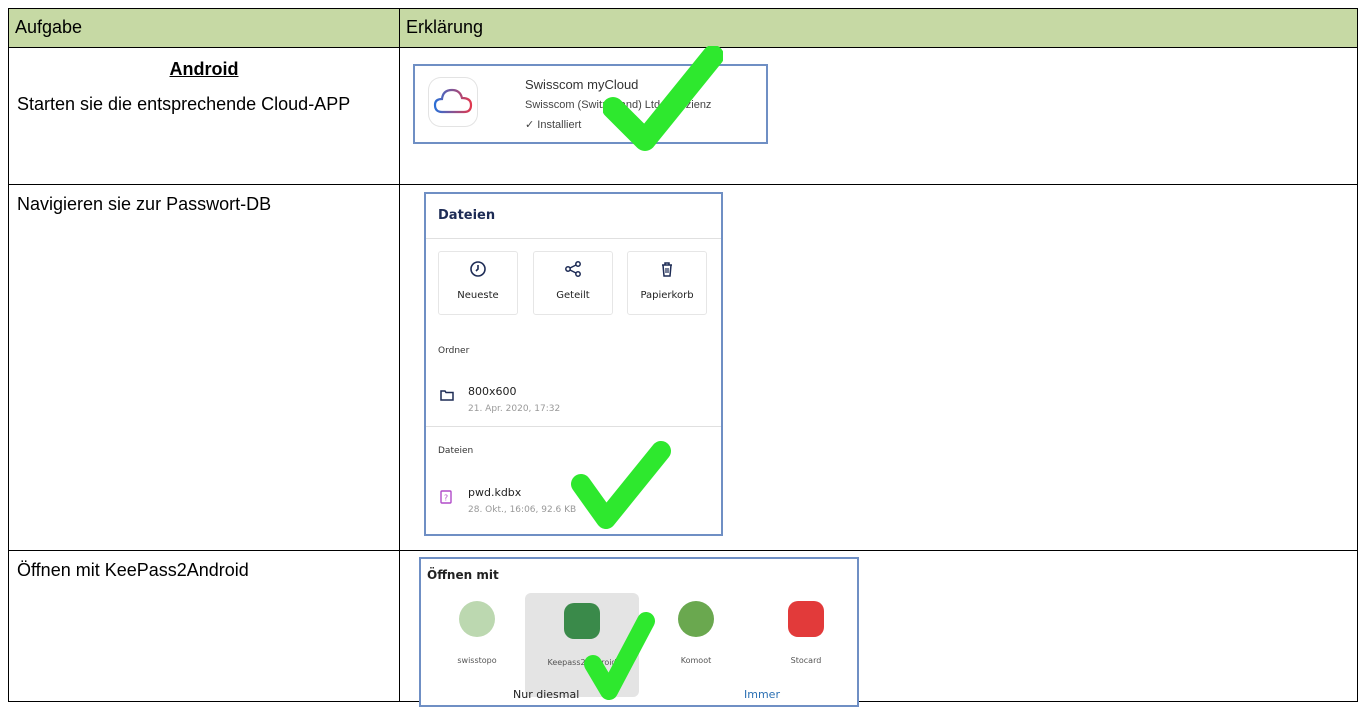  I want to click on open-with-title: Öffnen mit, so click(463, 575).